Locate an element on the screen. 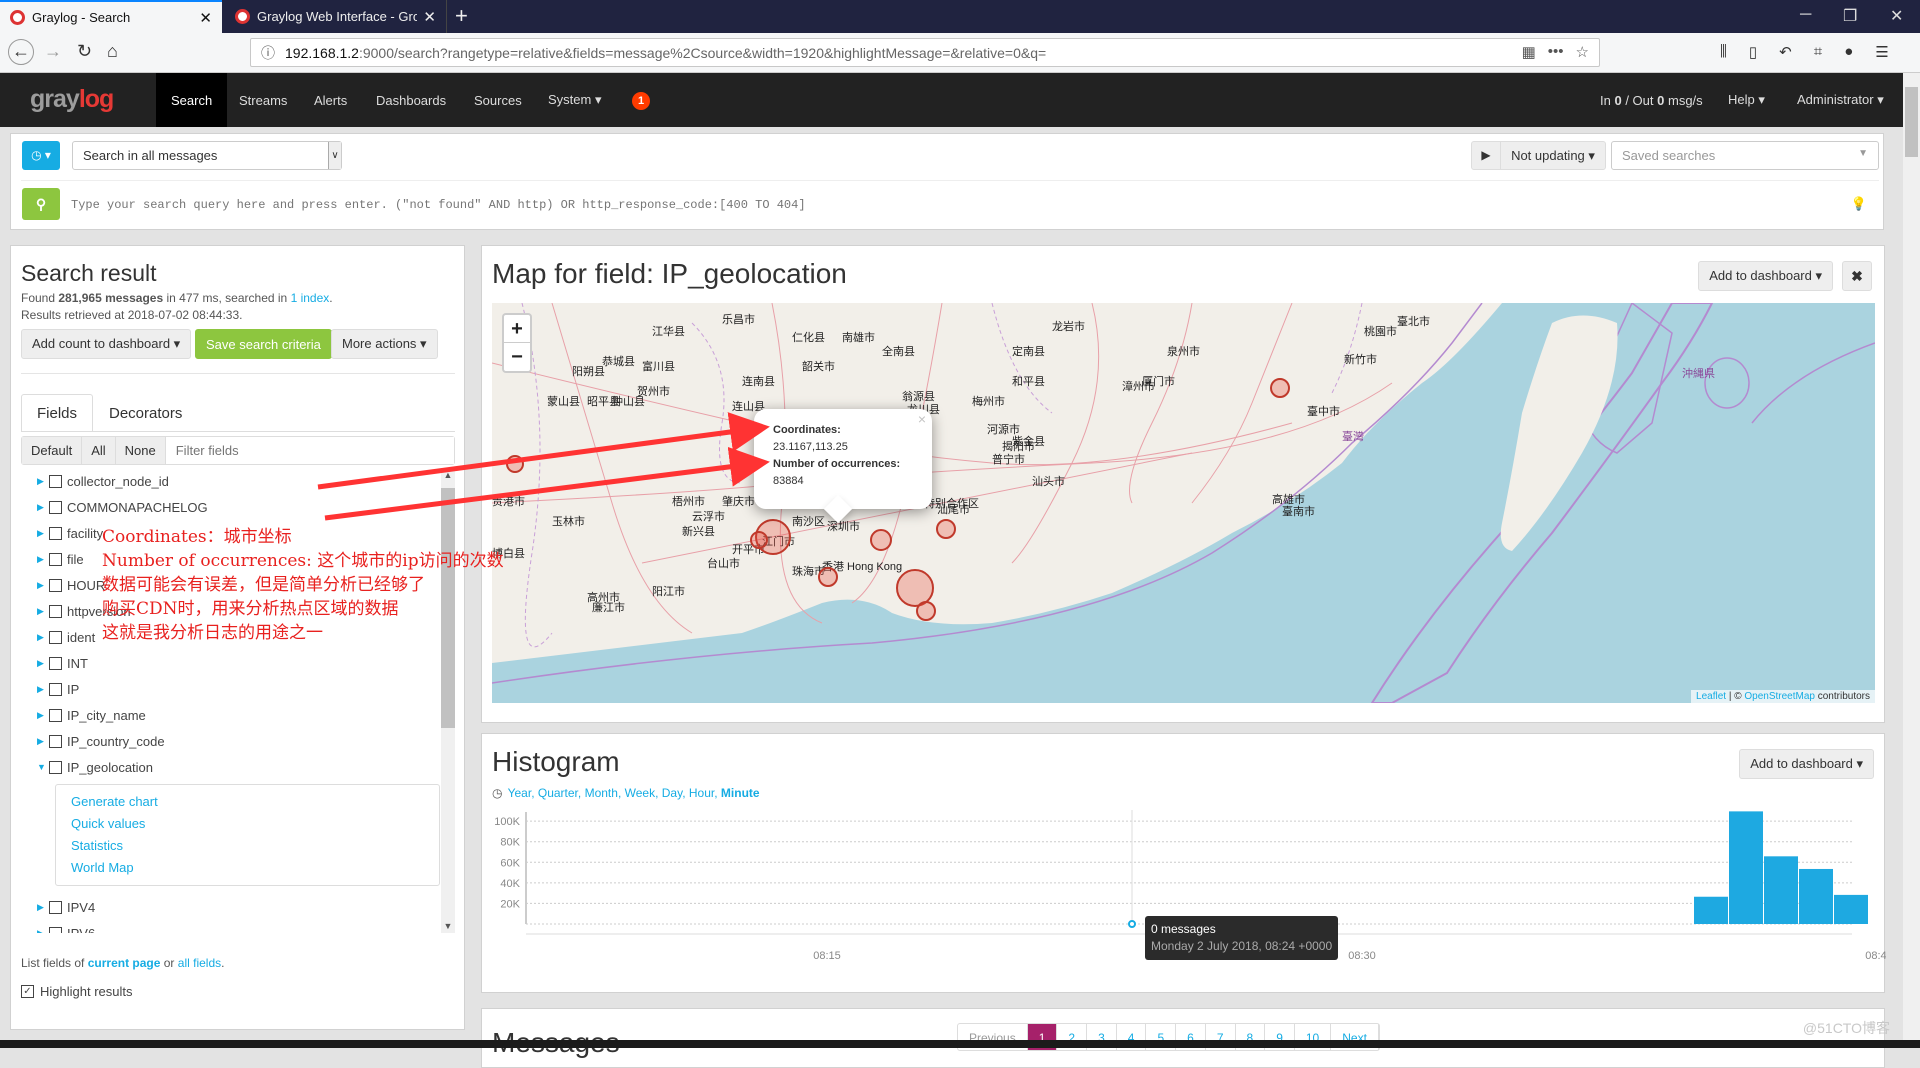  resolution-quarter: Quarter is located at coordinates (558, 793).